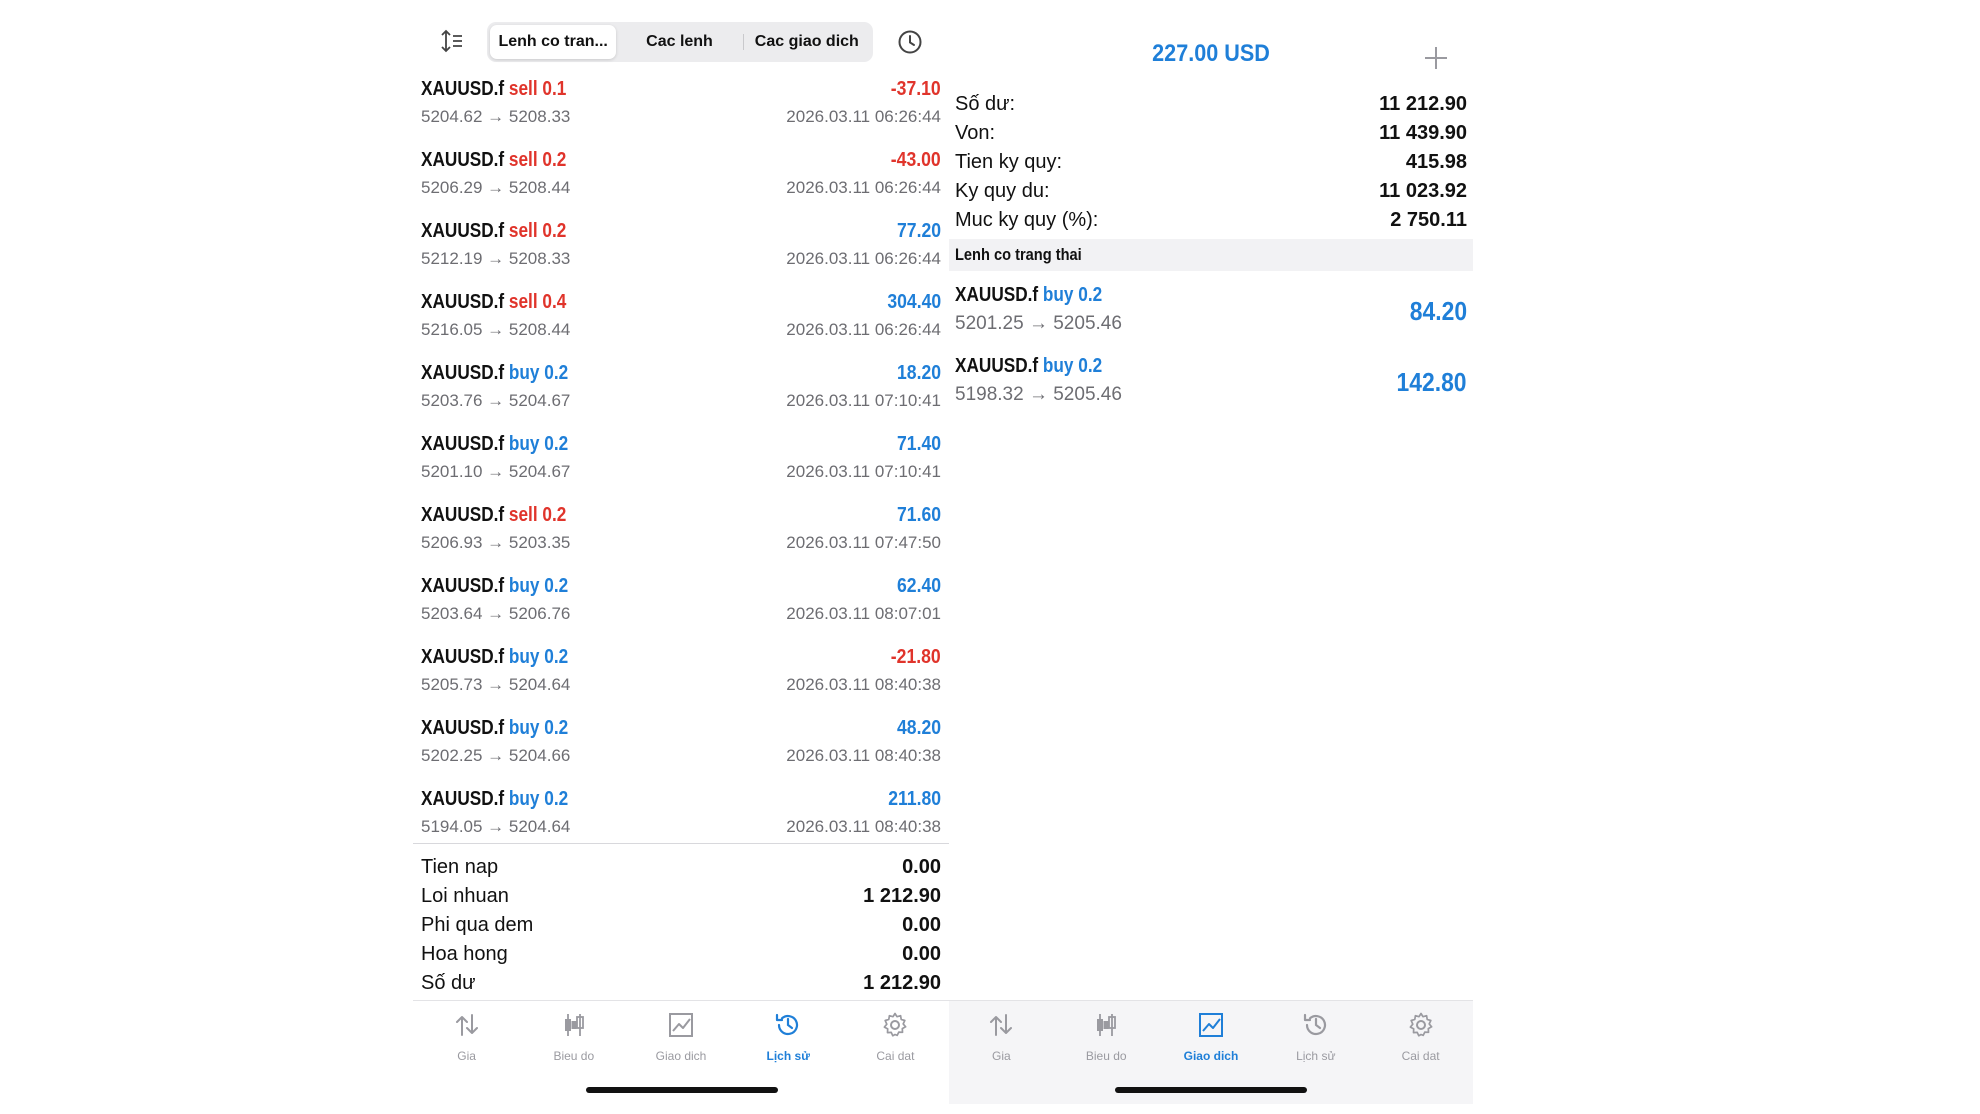 Image resolution: width=1980 pixels, height=1114 pixels. I want to click on deal-profit: 77.20, so click(918, 231).